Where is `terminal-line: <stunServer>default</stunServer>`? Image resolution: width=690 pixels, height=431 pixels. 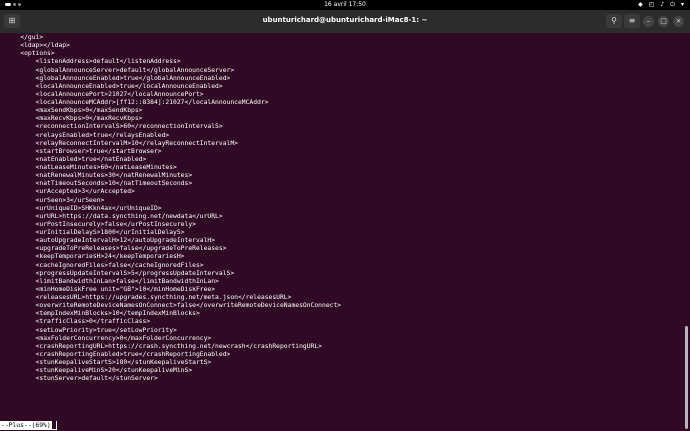
terminal-line: <stunServer>default</stunServer> is located at coordinates (81, 379).